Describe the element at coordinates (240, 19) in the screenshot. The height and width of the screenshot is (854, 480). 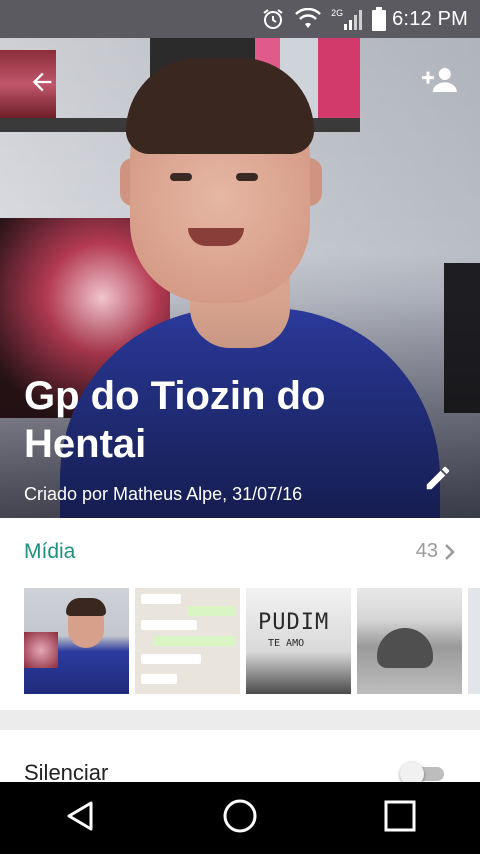
I see `status-bar: 2G 6:12 PM` at that location.